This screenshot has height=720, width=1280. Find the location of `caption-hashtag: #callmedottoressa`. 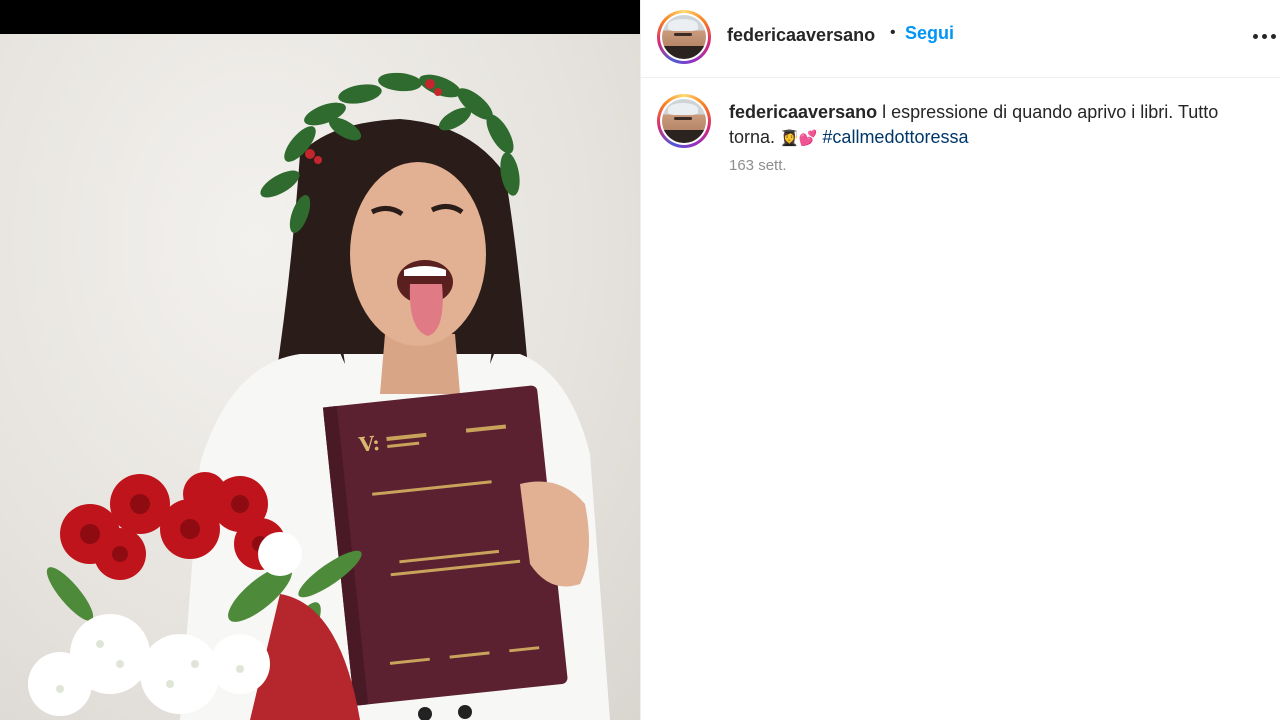

caption-hashtag: #callmedottoressa is located at coordinates (895, 137).